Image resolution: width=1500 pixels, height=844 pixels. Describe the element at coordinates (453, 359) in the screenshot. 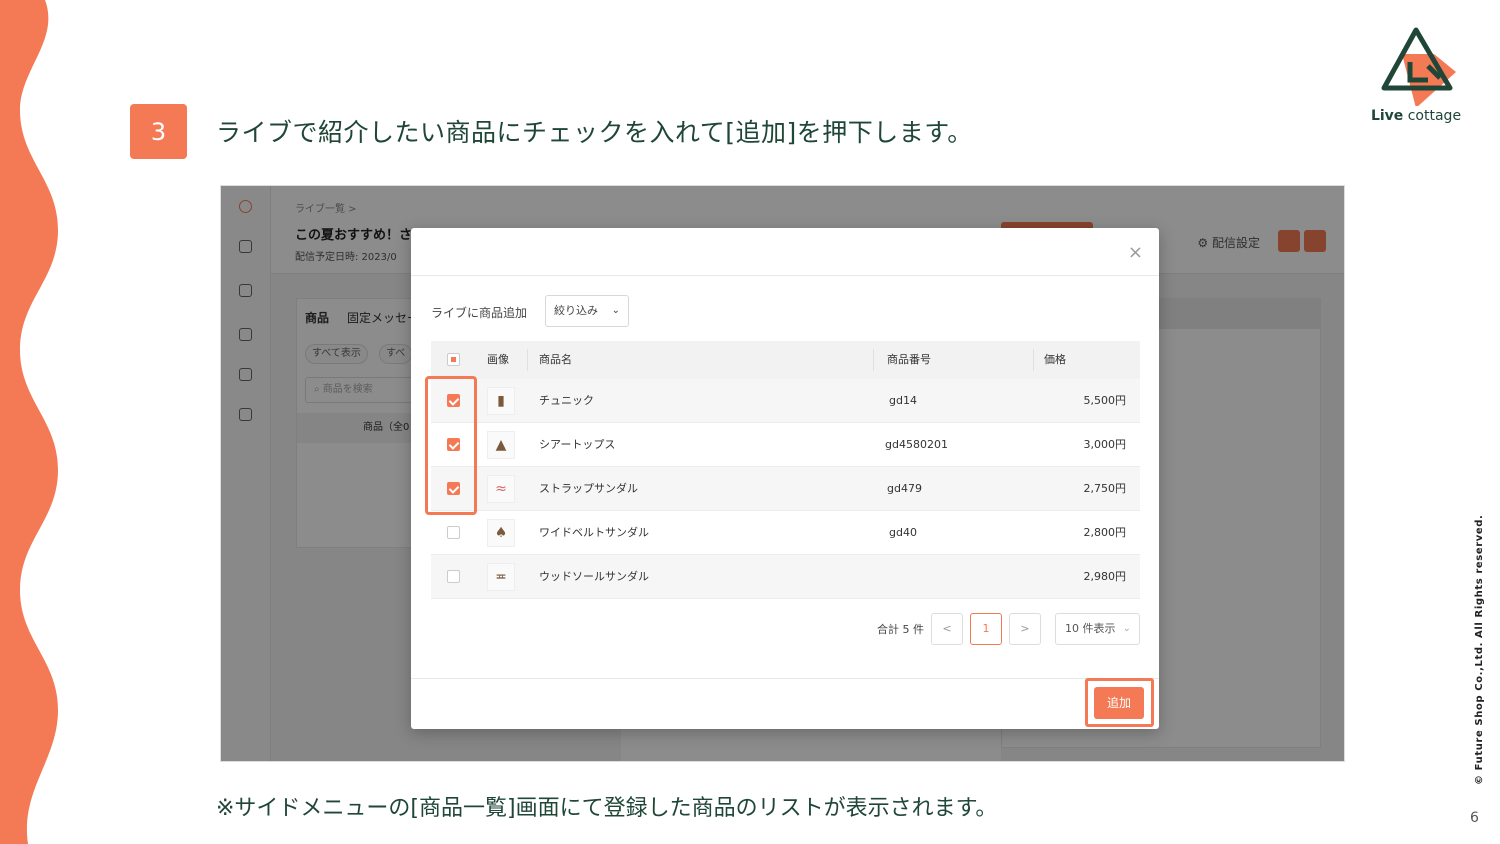

I see `select-all-checkbox` at that location.